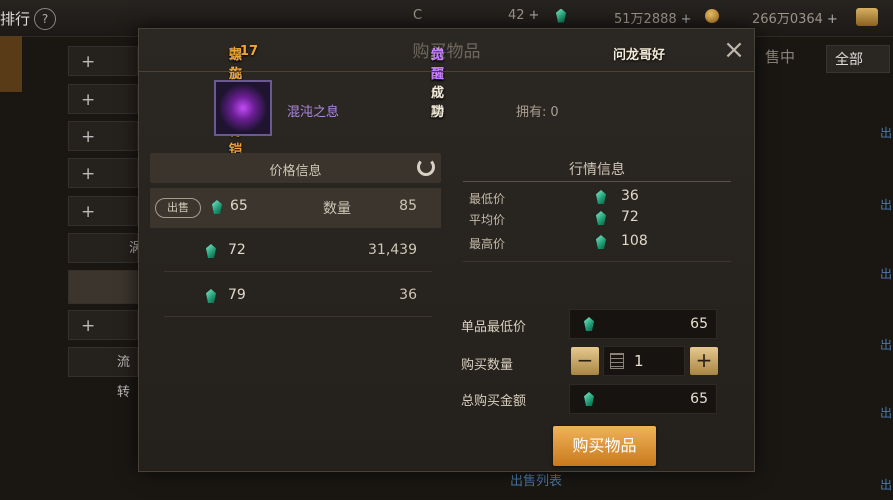 Image resolution: width=893 pixels, height=500 pixels. I want to click on row-qty: 85, so click(408, 206).